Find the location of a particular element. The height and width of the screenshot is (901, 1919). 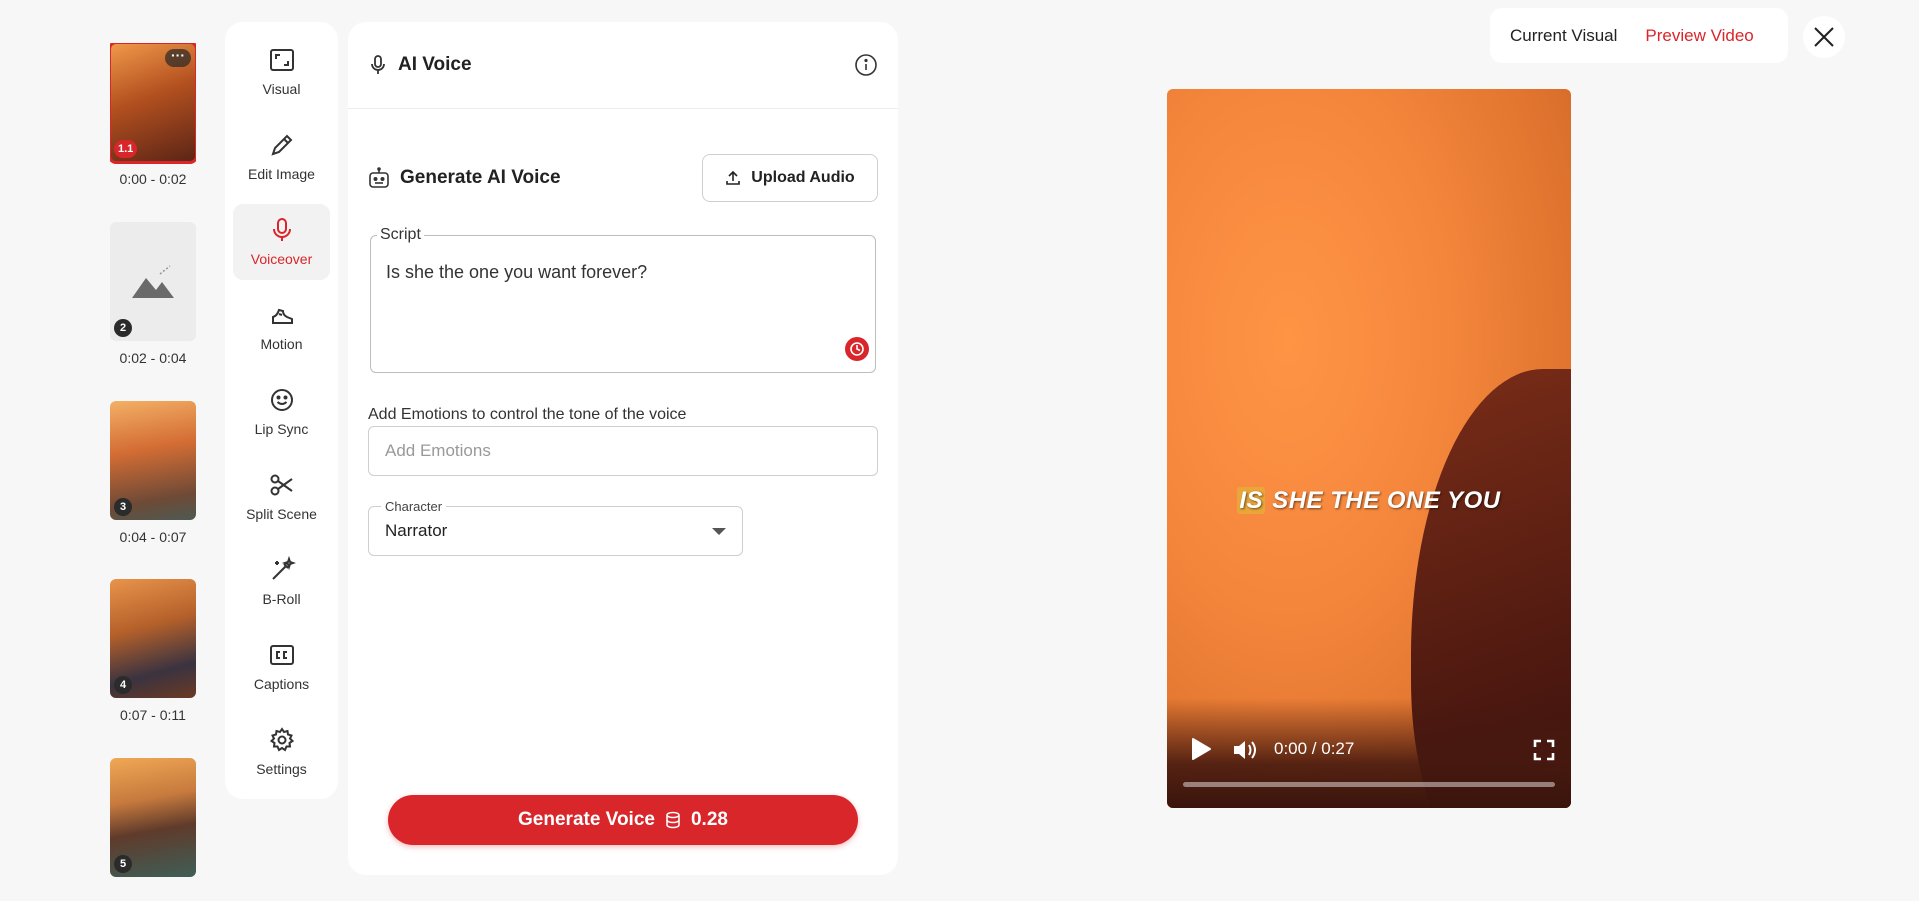

cc-icon is located at coordinates (281, 655).